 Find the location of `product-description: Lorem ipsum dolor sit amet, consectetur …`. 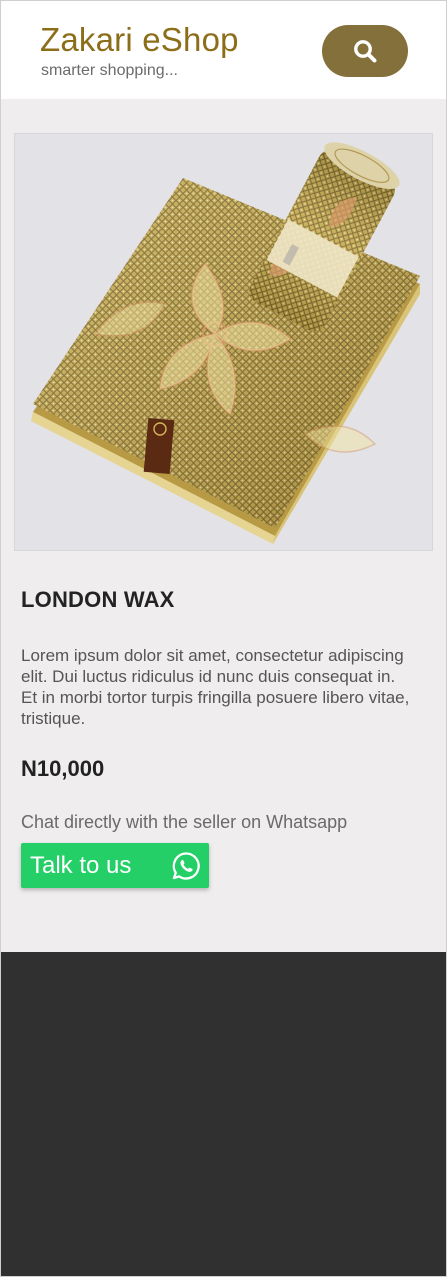

product-description: Lorem ipsum dolor sit amet, consectetur … is located at coordinates (215, 687).